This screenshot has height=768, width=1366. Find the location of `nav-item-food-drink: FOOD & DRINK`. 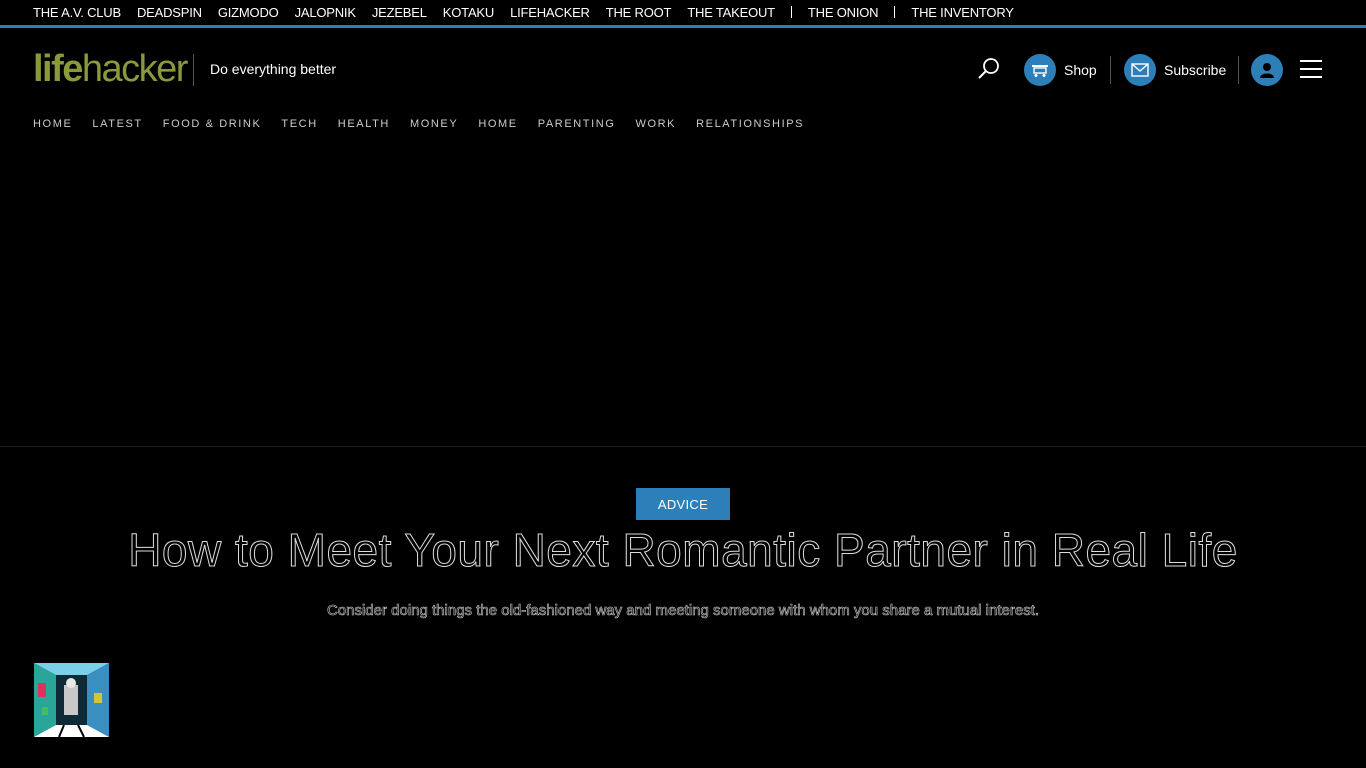

nav-item-food-drink: FOOD & DRINK is located at coordinates (212, 124).